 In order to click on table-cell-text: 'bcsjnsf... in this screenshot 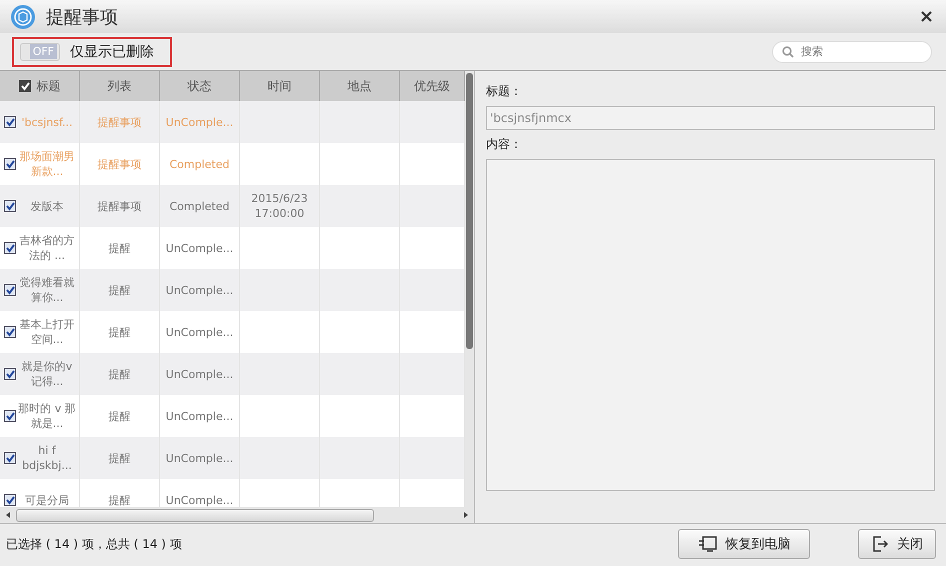, I will do `click(47, 122)`.